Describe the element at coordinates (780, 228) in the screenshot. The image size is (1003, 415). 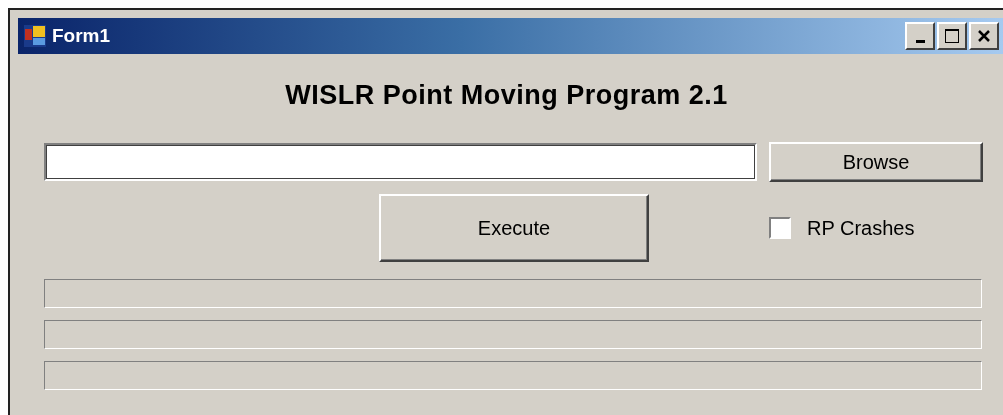
I see `rp-crashes-checkbox` at that location.